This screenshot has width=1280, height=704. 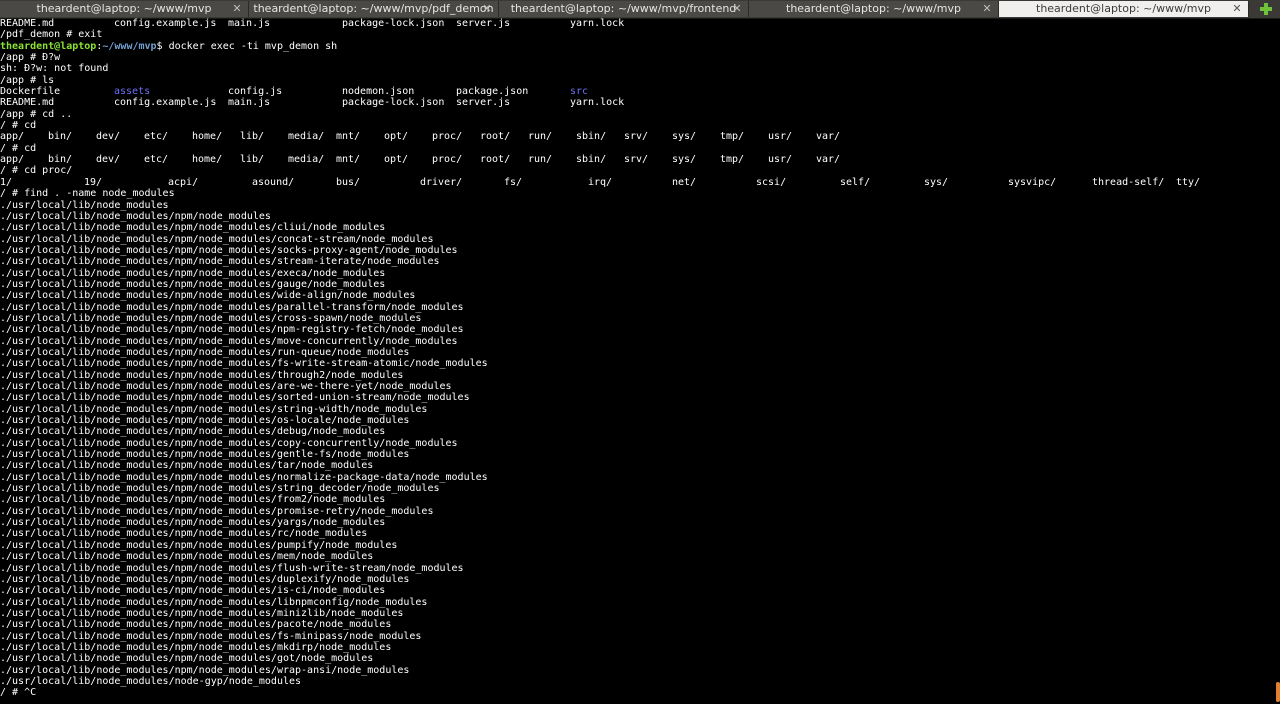 I want to click on listing-entry: main.js, so click(x=249, y=103).